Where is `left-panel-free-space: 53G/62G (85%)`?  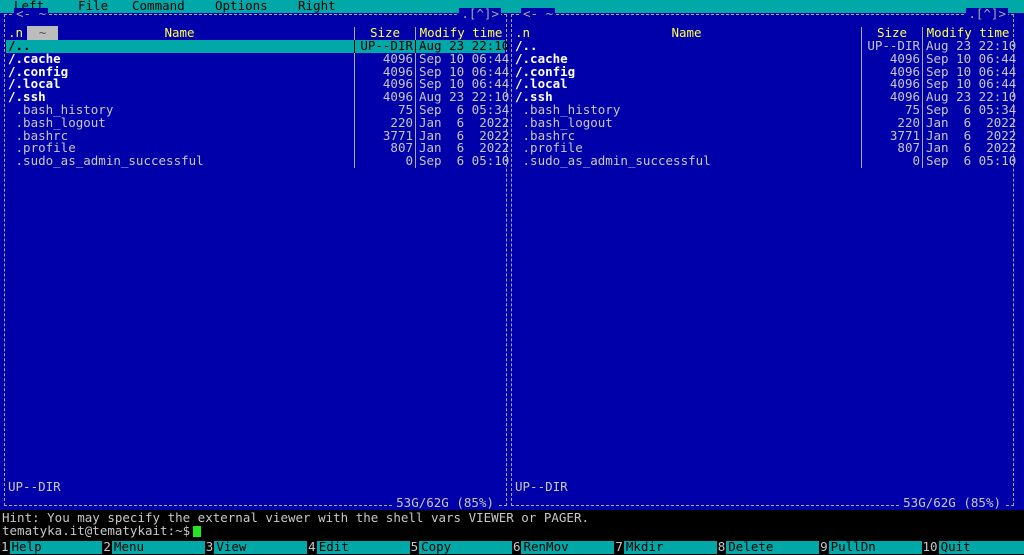 left-panel-free-space: 53G/62G (85%) is located at coordinates (445, 503).